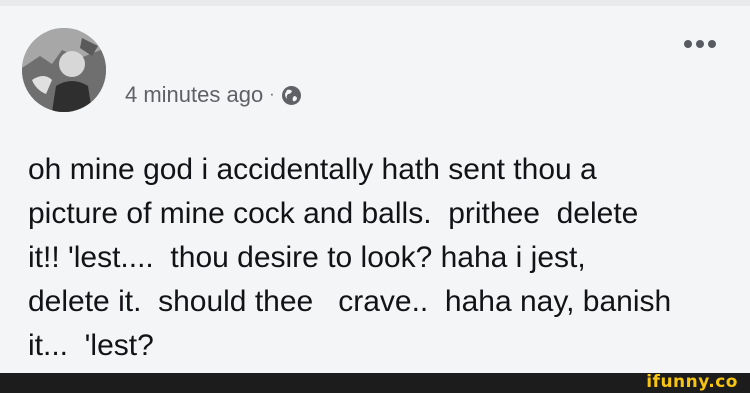 This screenshot has height=393, width=750. I want to click on avatar, so click(64, 70).